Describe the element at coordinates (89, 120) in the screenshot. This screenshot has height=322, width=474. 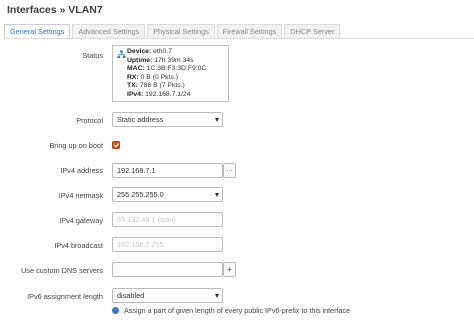
I see `protocol-label: Protocol` at that location.